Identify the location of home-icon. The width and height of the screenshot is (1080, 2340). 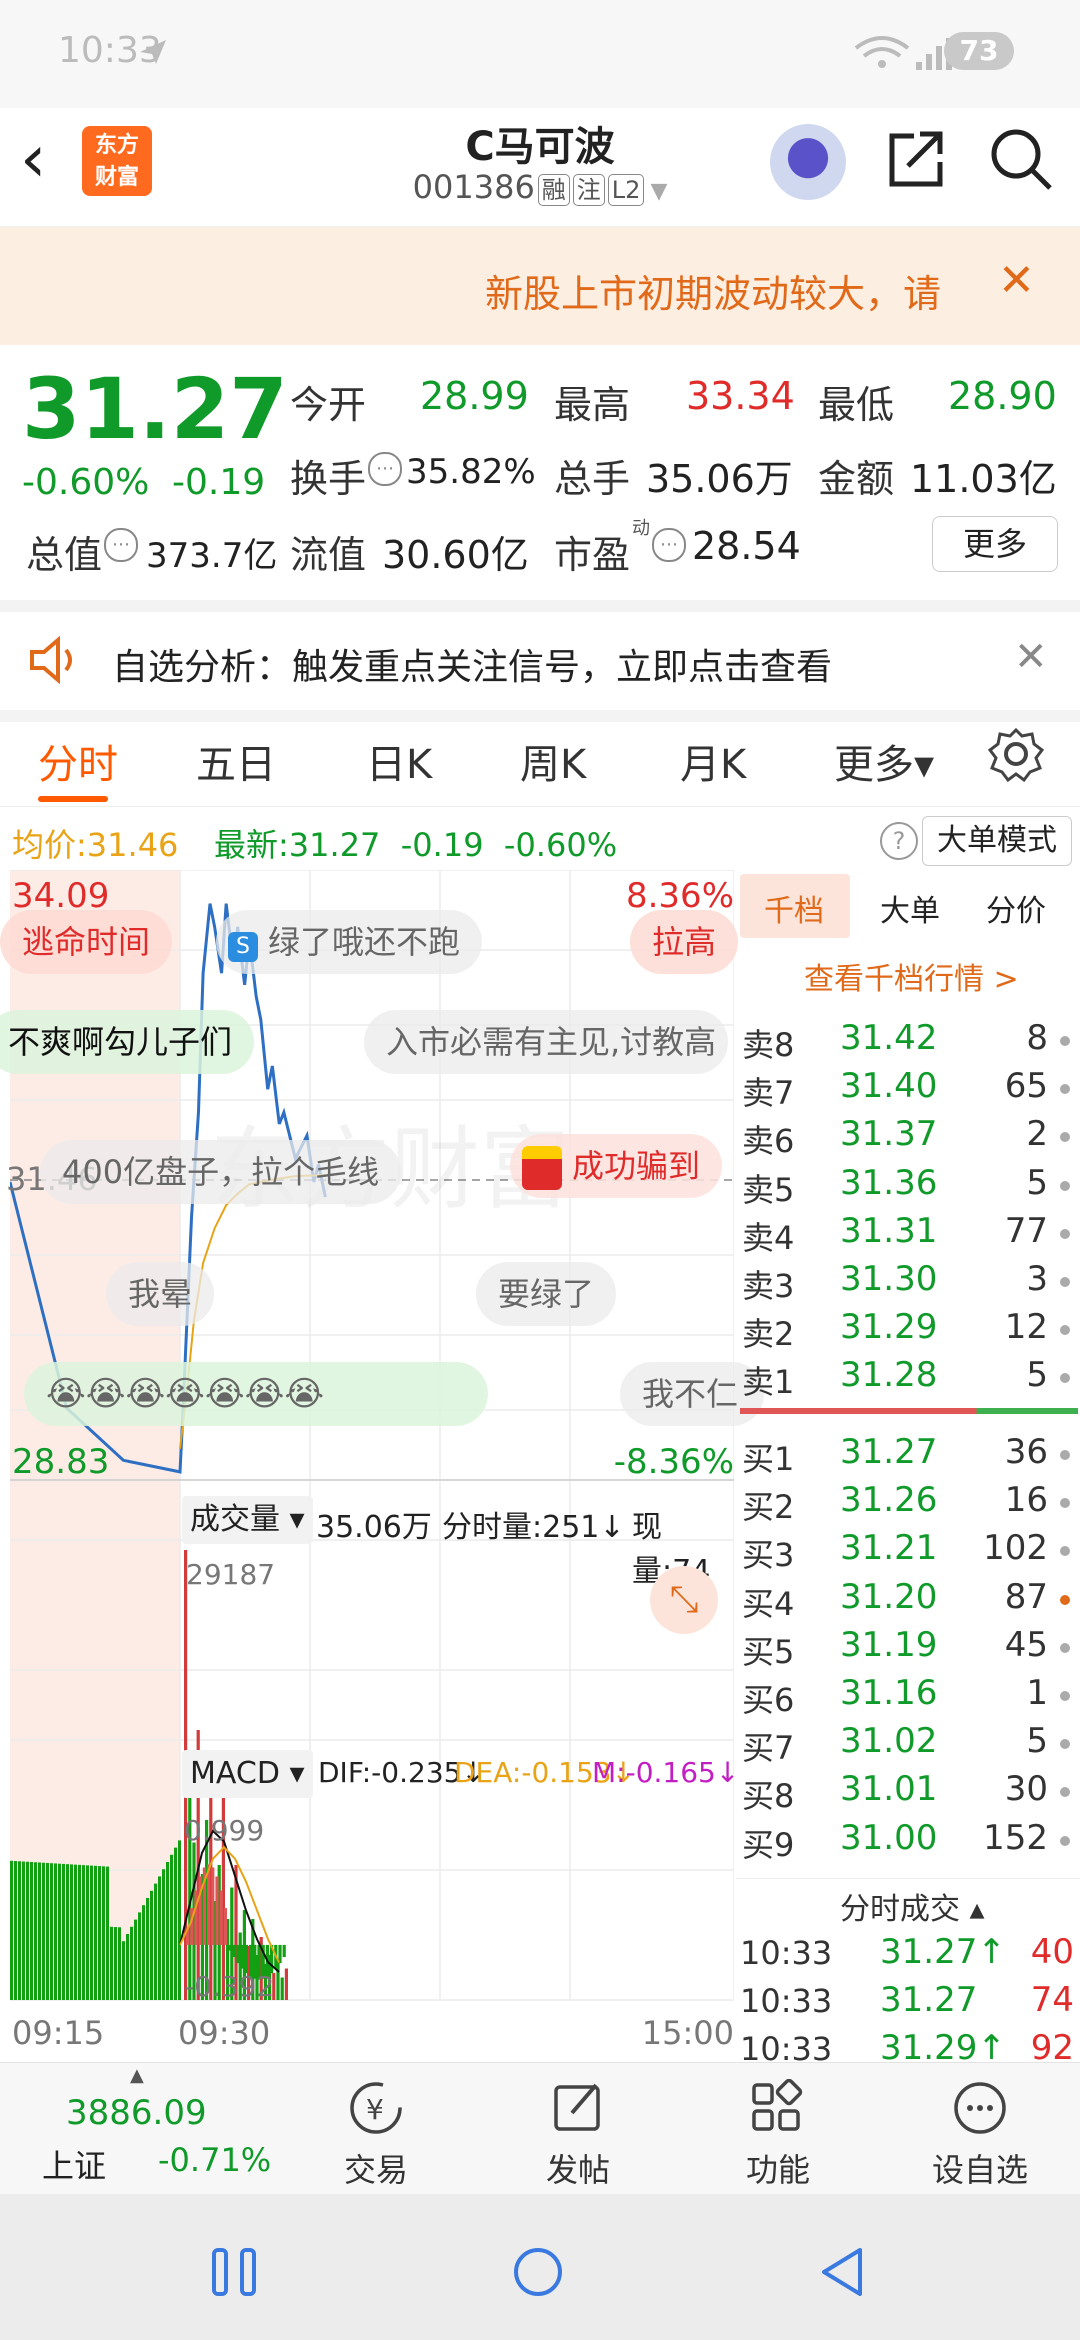
(538, 2272).